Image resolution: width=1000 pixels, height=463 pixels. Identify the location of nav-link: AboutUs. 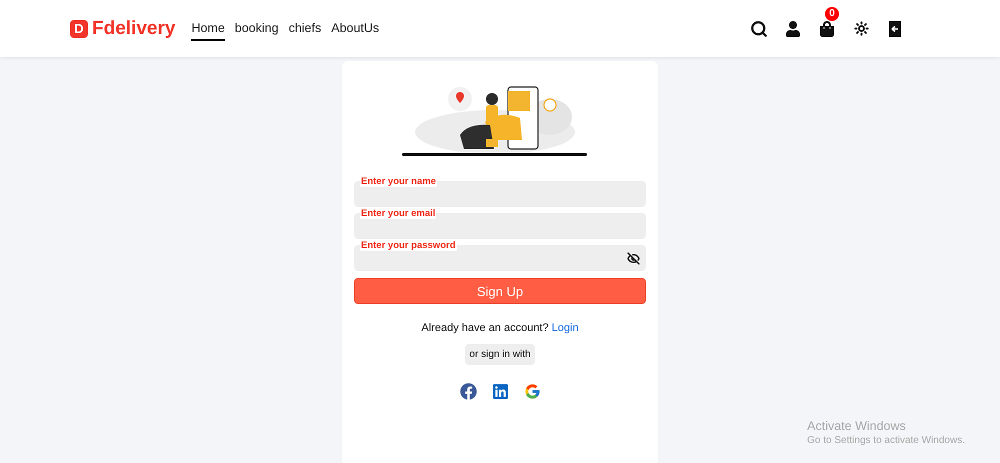
(355, 28).